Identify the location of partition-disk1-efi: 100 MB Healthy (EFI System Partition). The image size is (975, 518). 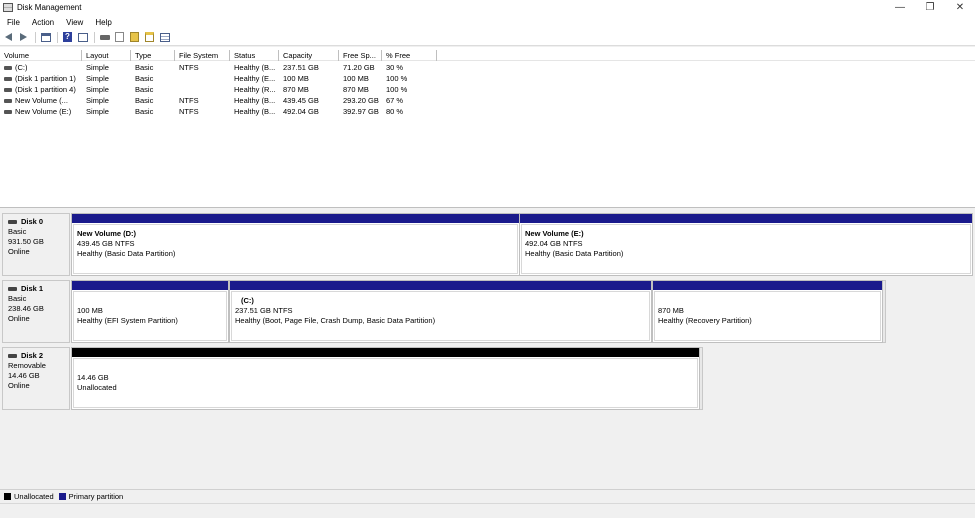
(150, 311).